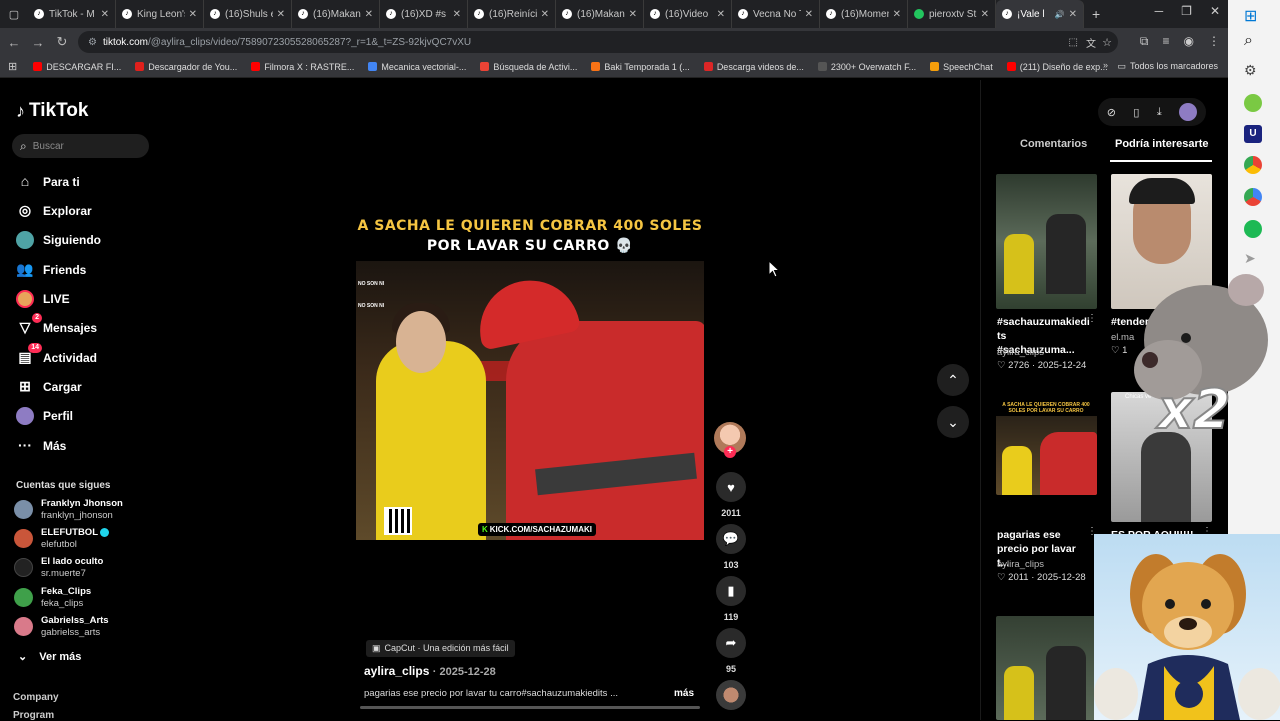  Describe the element at coordinates (688, 14) in the screenshot. I see `browser-tab: ♪ (16)Video ✕` at that location.